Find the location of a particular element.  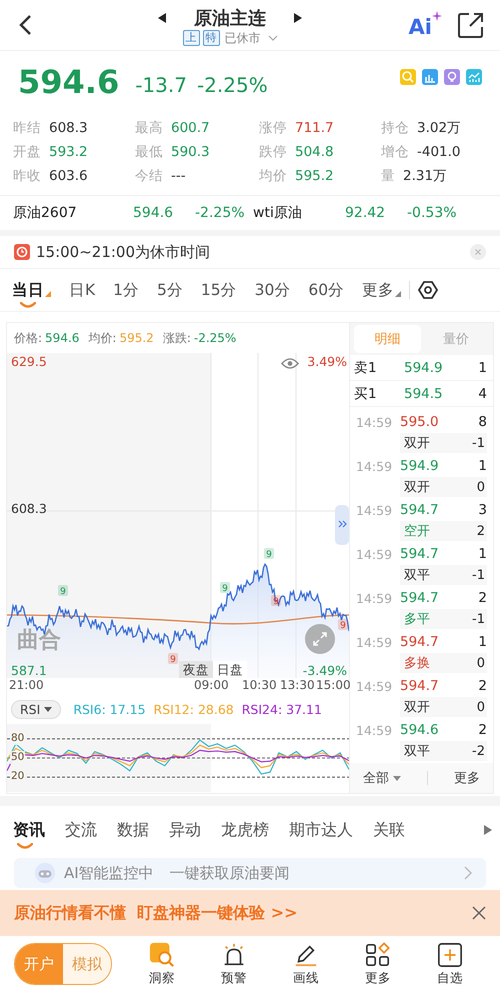

nav-label: 洞察 is located at coordinates (162, 978).